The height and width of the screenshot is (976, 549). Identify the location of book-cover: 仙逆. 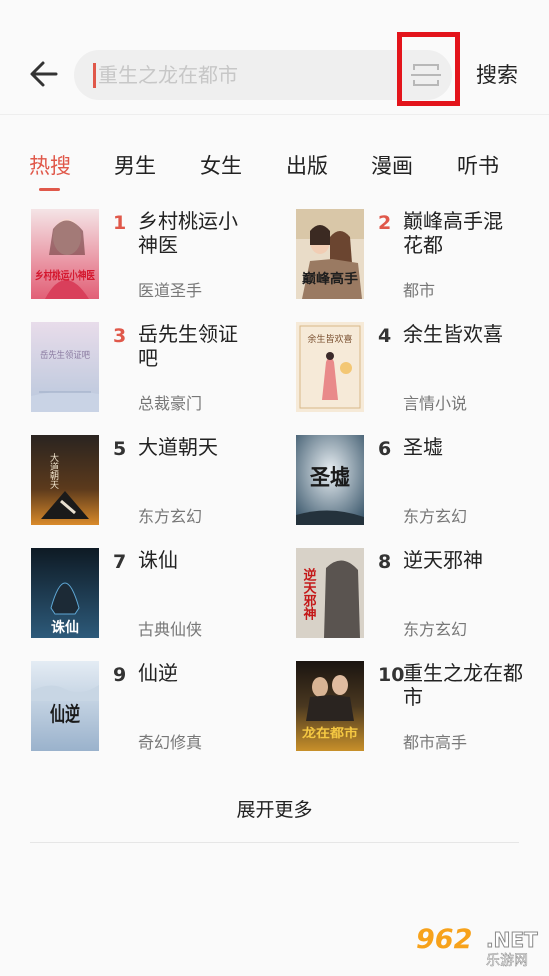
(65, 706).